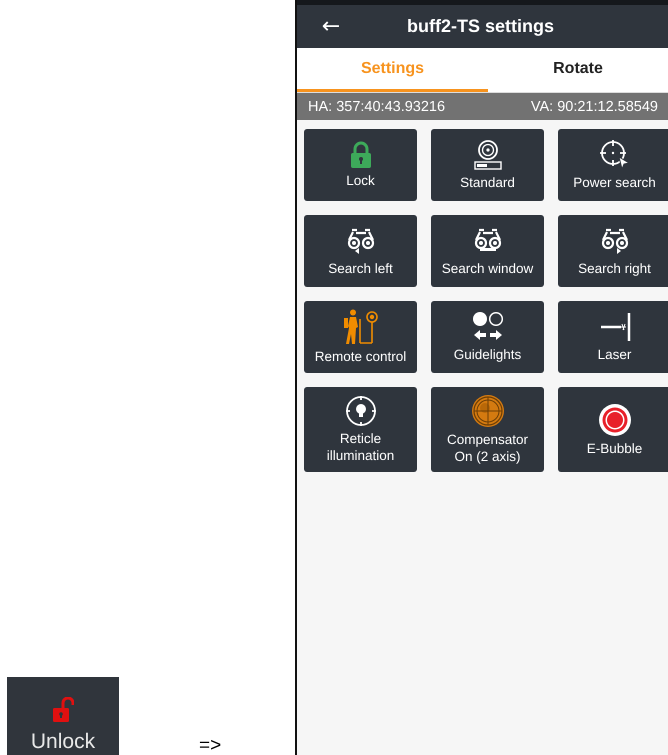 The width and height of the screenshot is (668, 755). Describe the element at coordinates (613, 251) in the screenshot. I see `setting-tile: Search right` at that location.